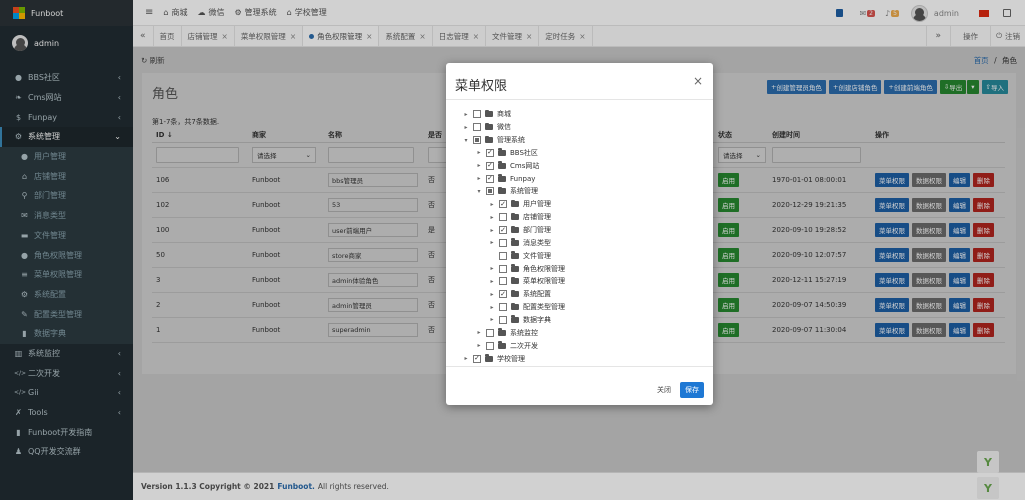  I want to click on tree-node: ▸ 角色权限管理, so click(526, 268).